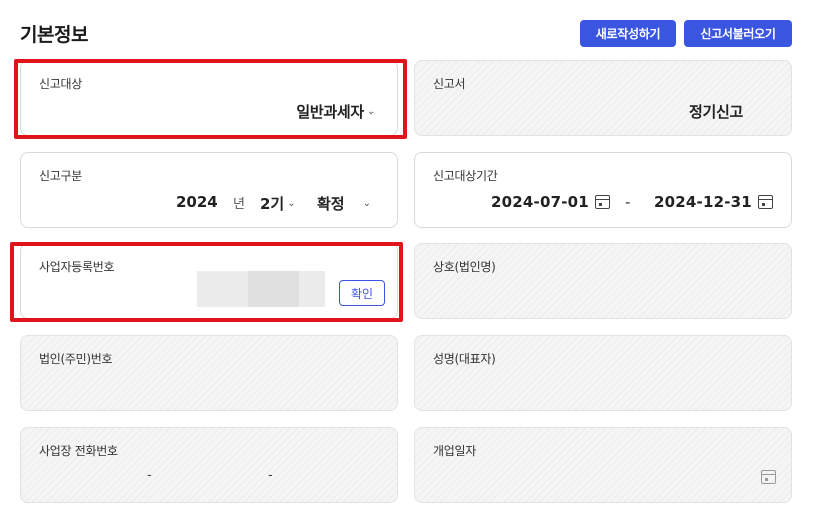 This screenshot has width=822, height=507. What do you see at coordinates (209, 98) in the screenshot?
I see `target-field: 신고대상 일반과세자 ⌄` at bounding box center [209, 98].